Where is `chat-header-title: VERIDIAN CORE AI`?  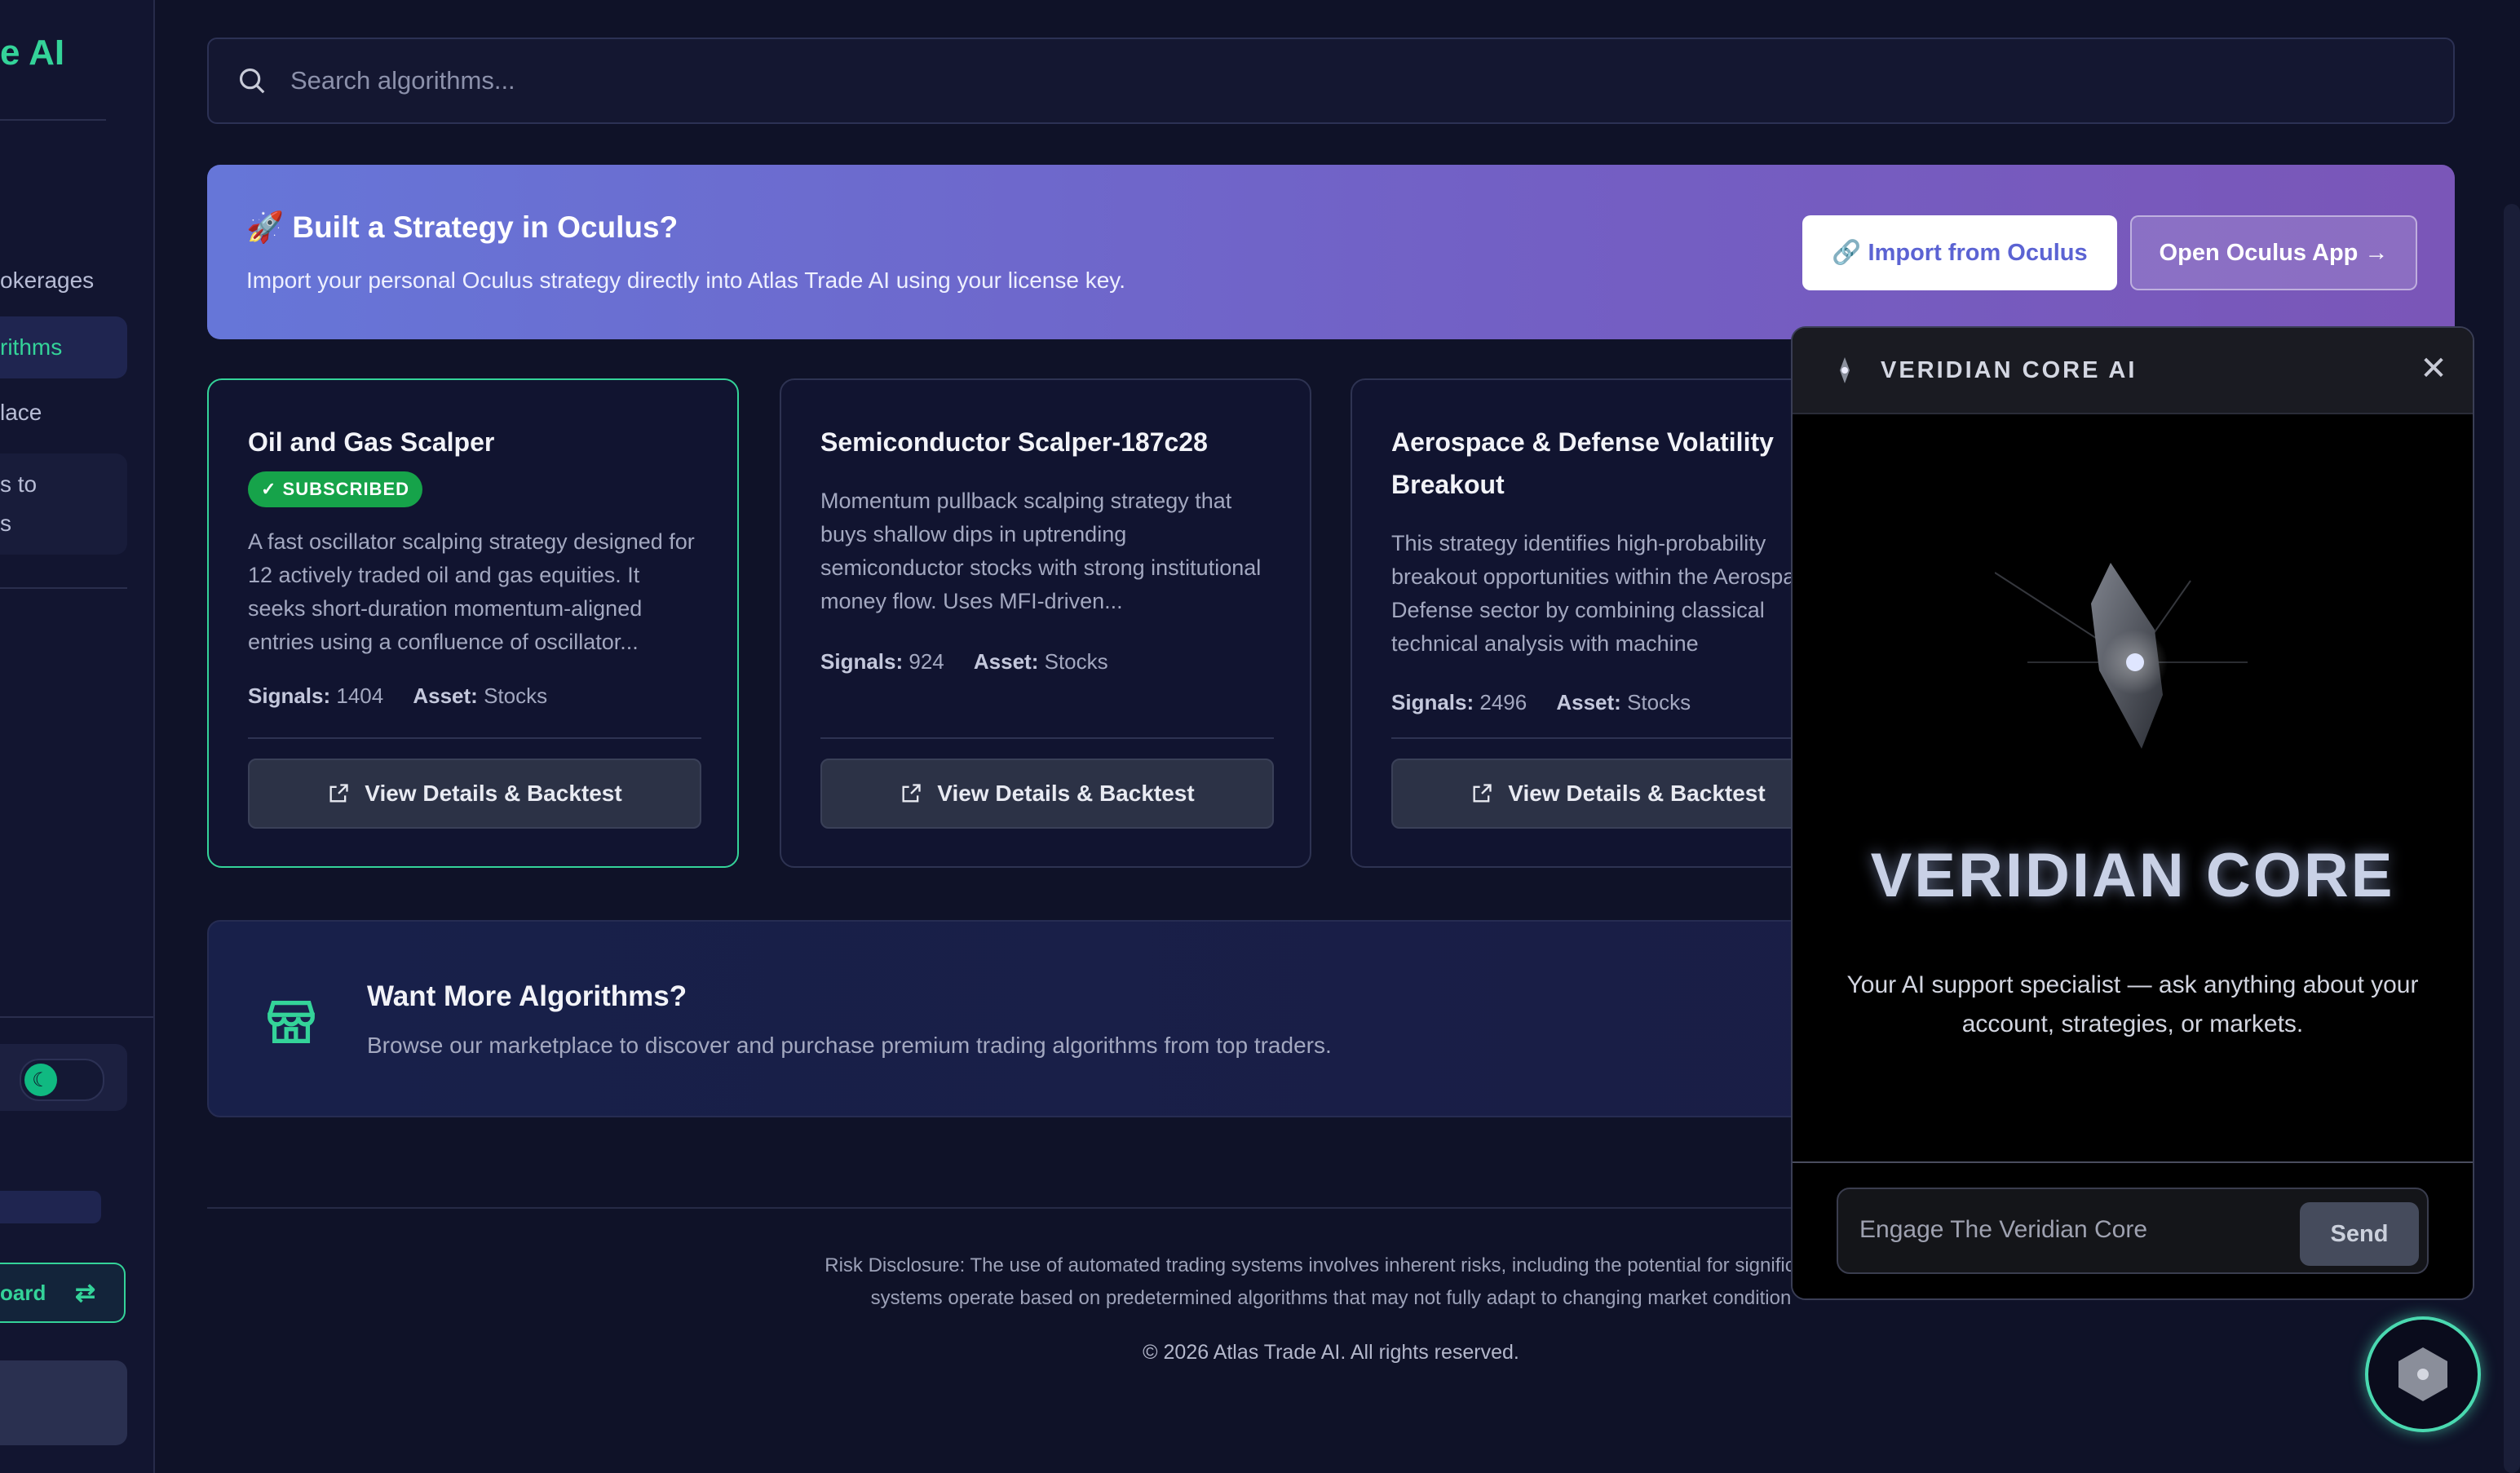 chat-header-title: VERIDIAN CORE AI is located at coordinates (2009, 370).